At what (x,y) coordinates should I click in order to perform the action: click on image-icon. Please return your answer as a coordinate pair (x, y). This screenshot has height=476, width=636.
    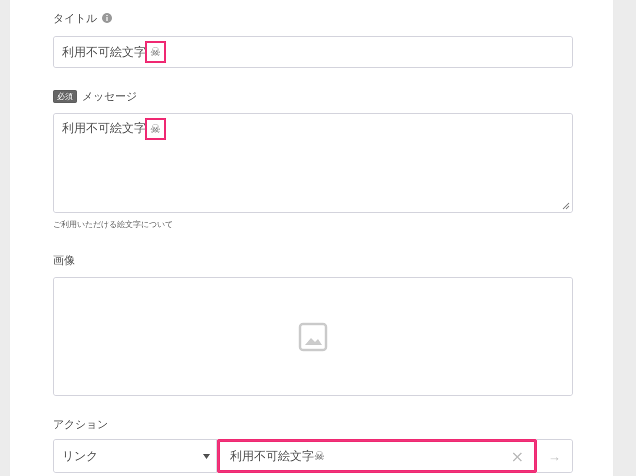
    Looking at the image, I should click on (313, 337).